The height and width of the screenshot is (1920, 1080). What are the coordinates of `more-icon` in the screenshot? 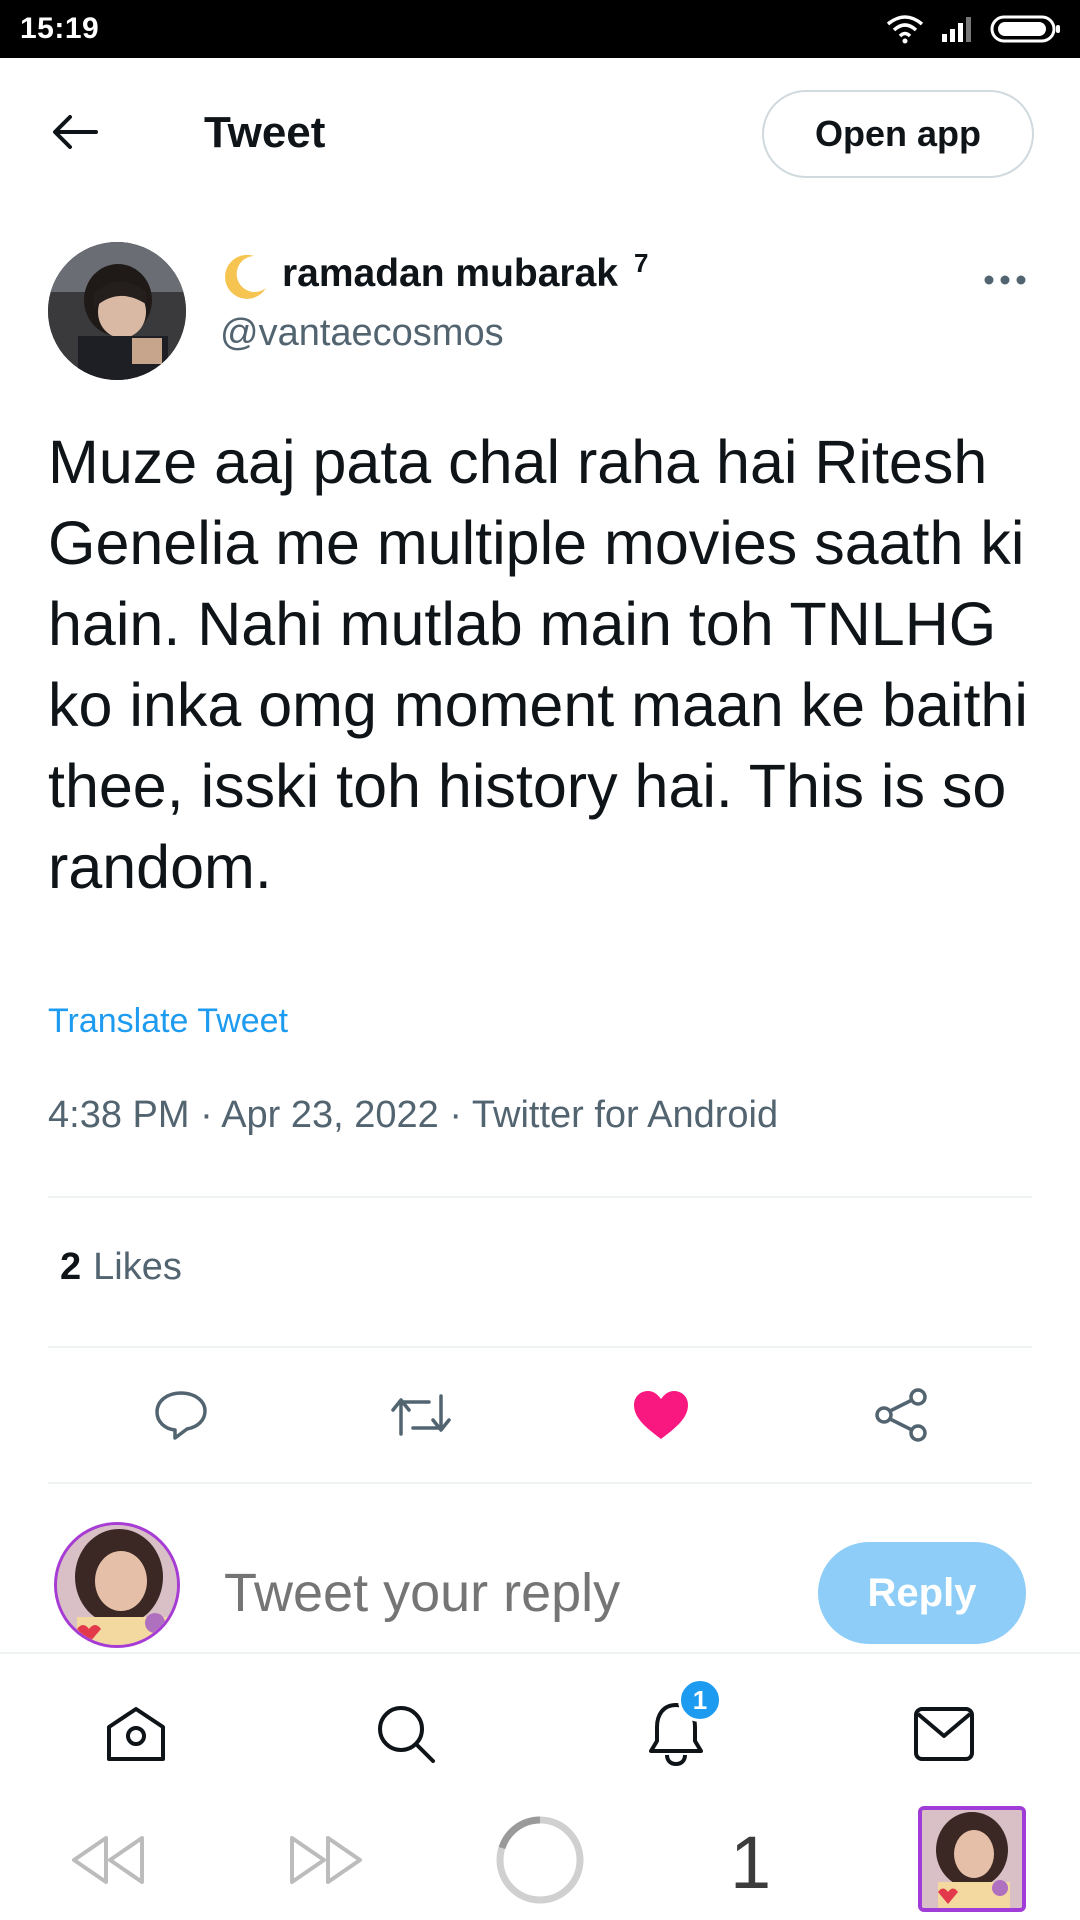 It's located at (1005, 280).